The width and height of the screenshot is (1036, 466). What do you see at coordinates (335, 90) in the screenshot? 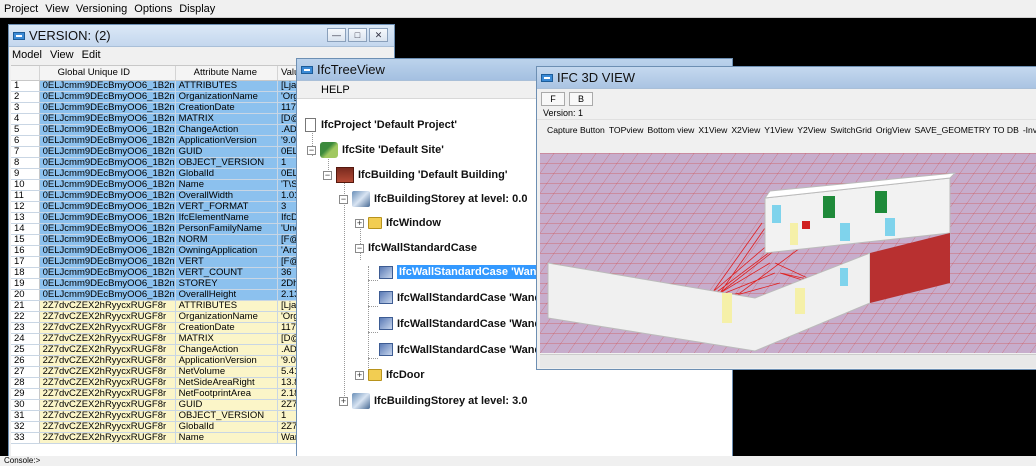
I see `menu-help: HELP` at bounding box center [335, 90].